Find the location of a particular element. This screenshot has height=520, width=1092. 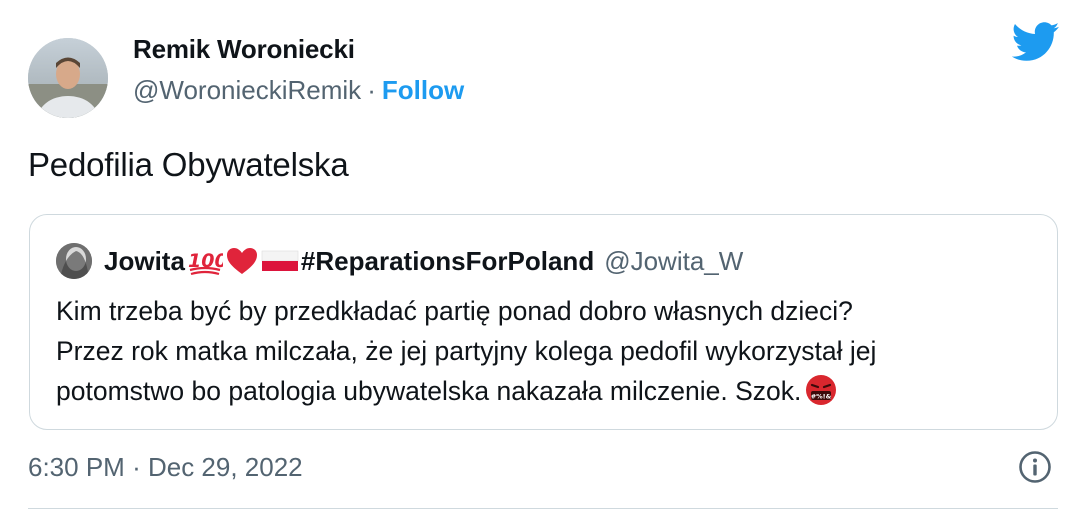

author-avatar is located at coordinates (68, 78).